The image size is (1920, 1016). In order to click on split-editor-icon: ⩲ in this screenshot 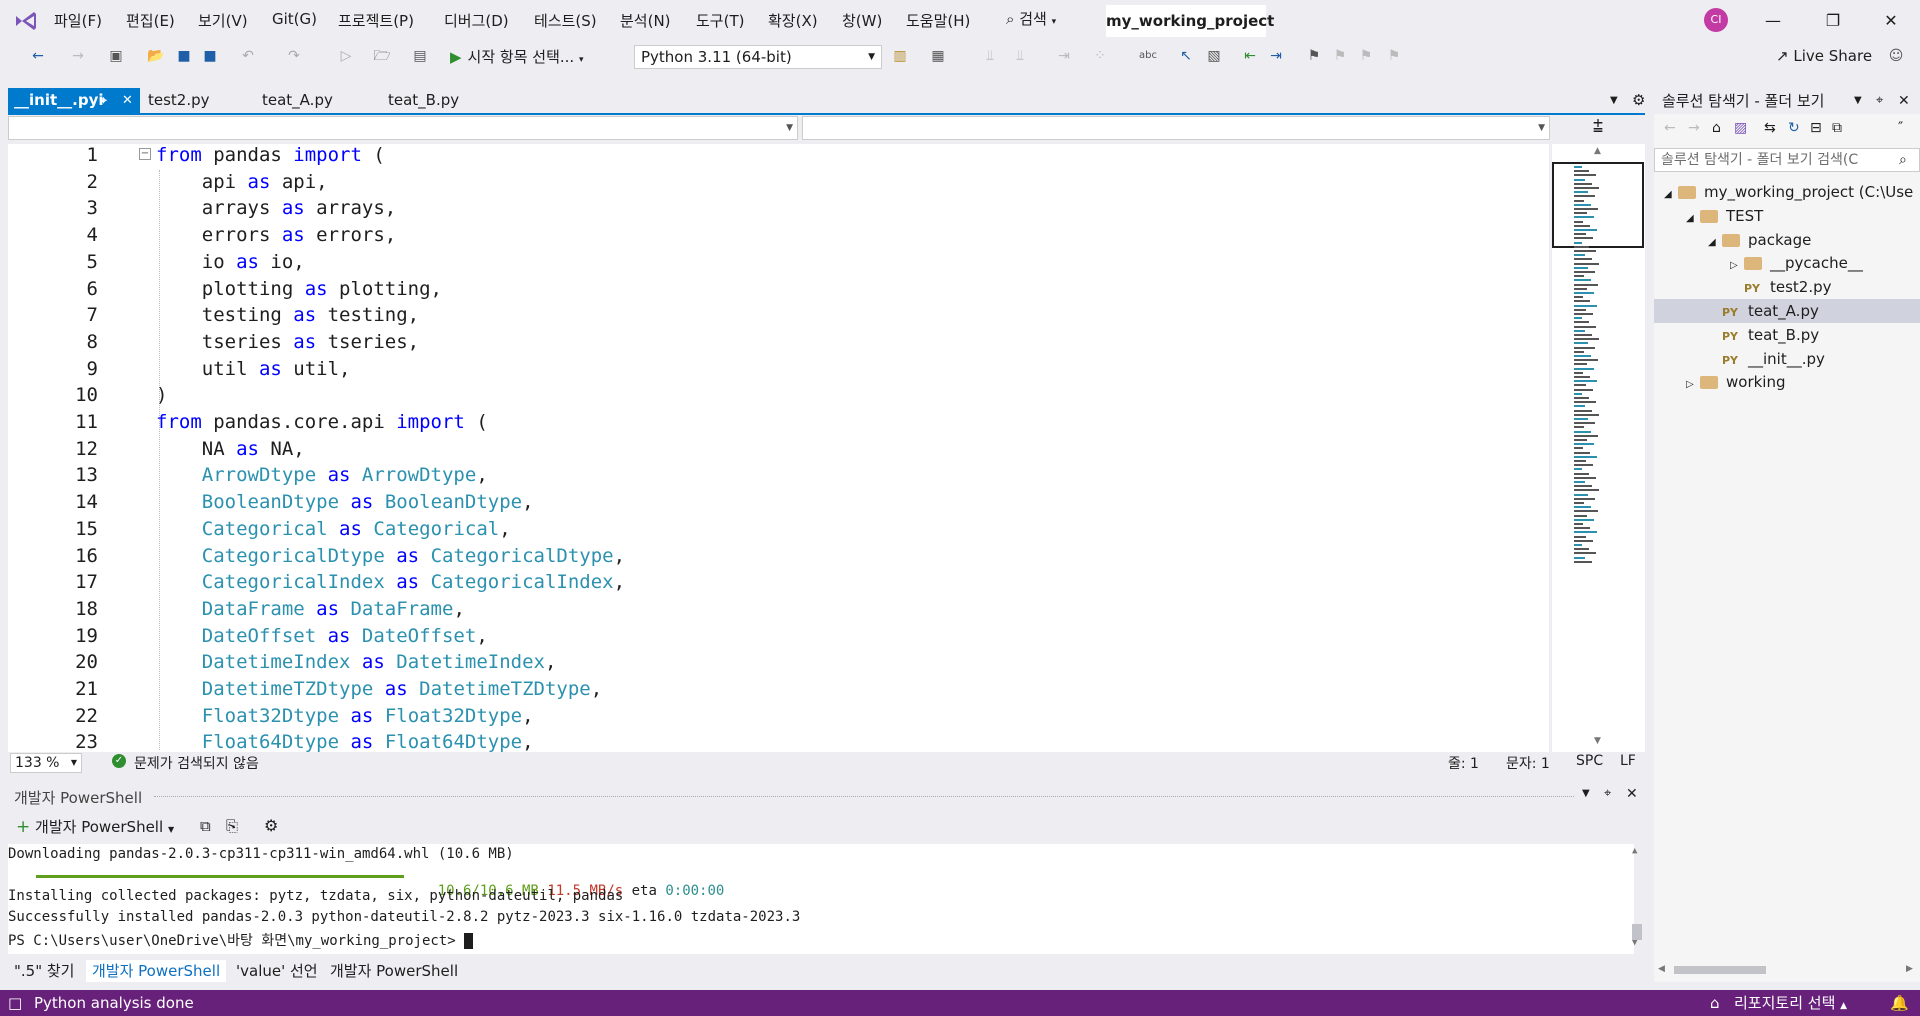, I will do `click(1598, 128)`.